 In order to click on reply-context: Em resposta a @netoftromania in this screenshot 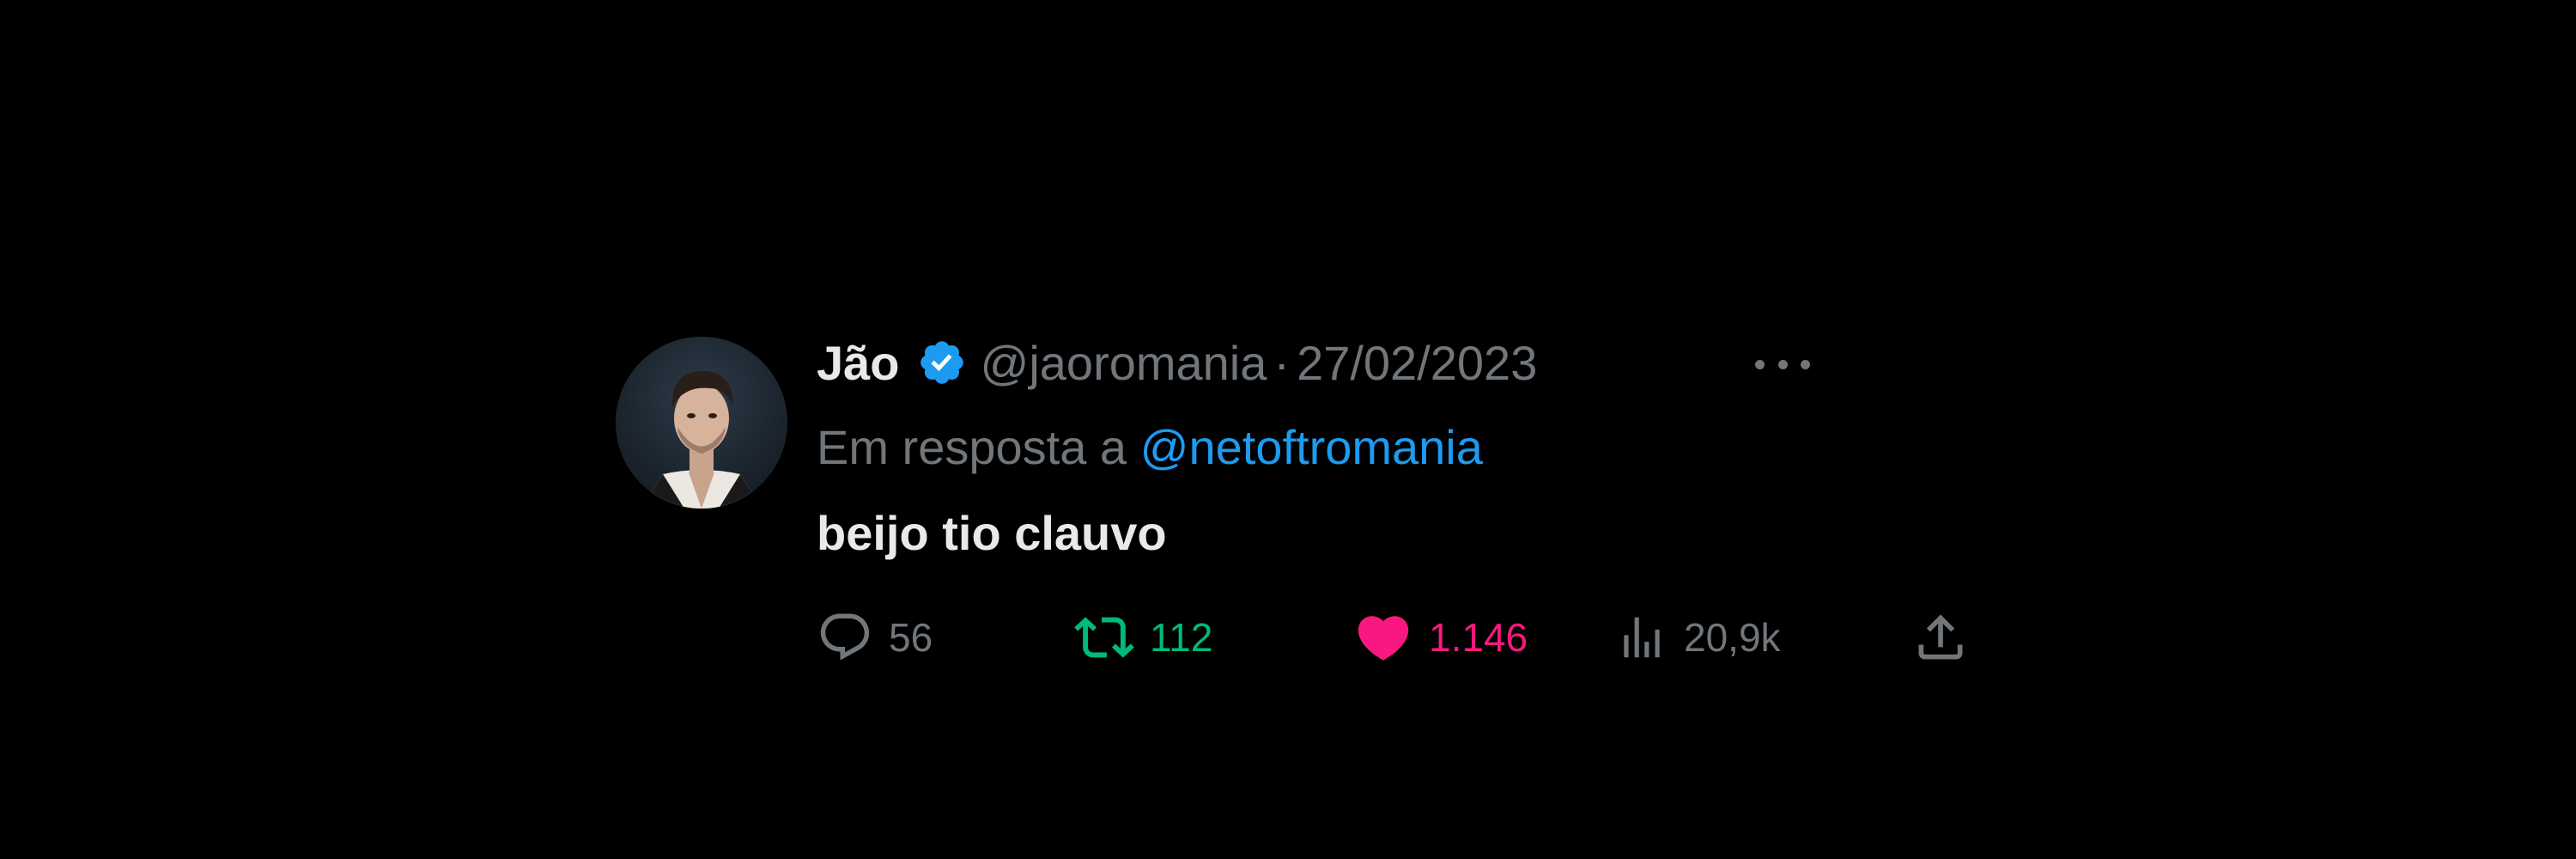, I will do `click(1150, 447)`.